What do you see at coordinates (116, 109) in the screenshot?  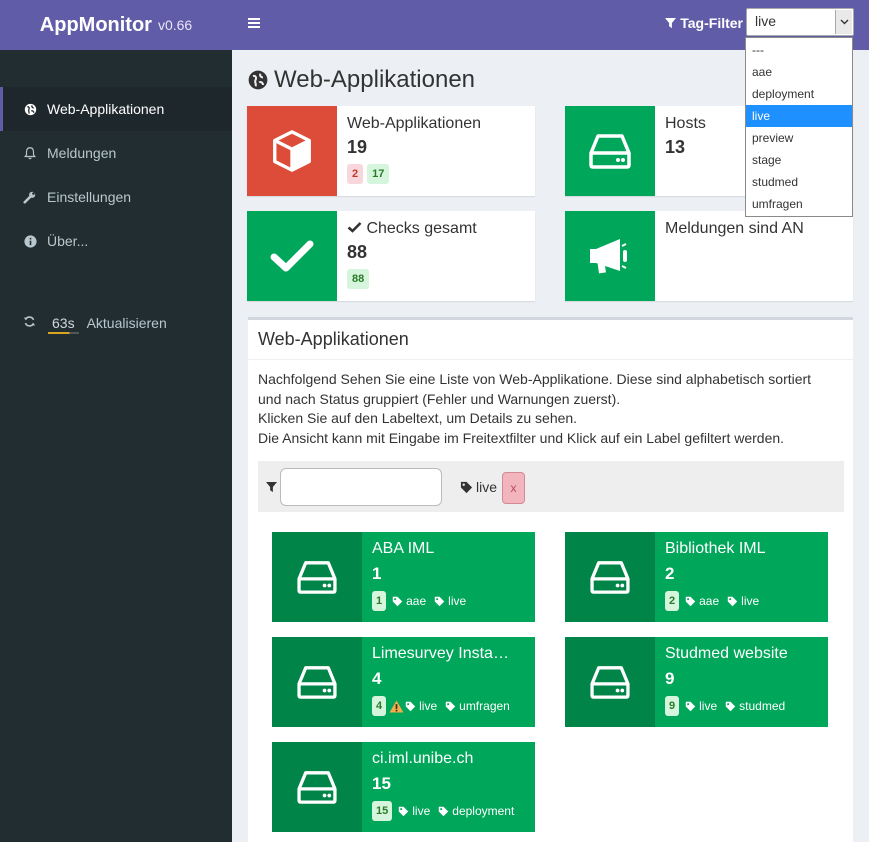 I see `sidebar-item-web-applikationen: Web-Applikationen` at bounding box center [116, 109].